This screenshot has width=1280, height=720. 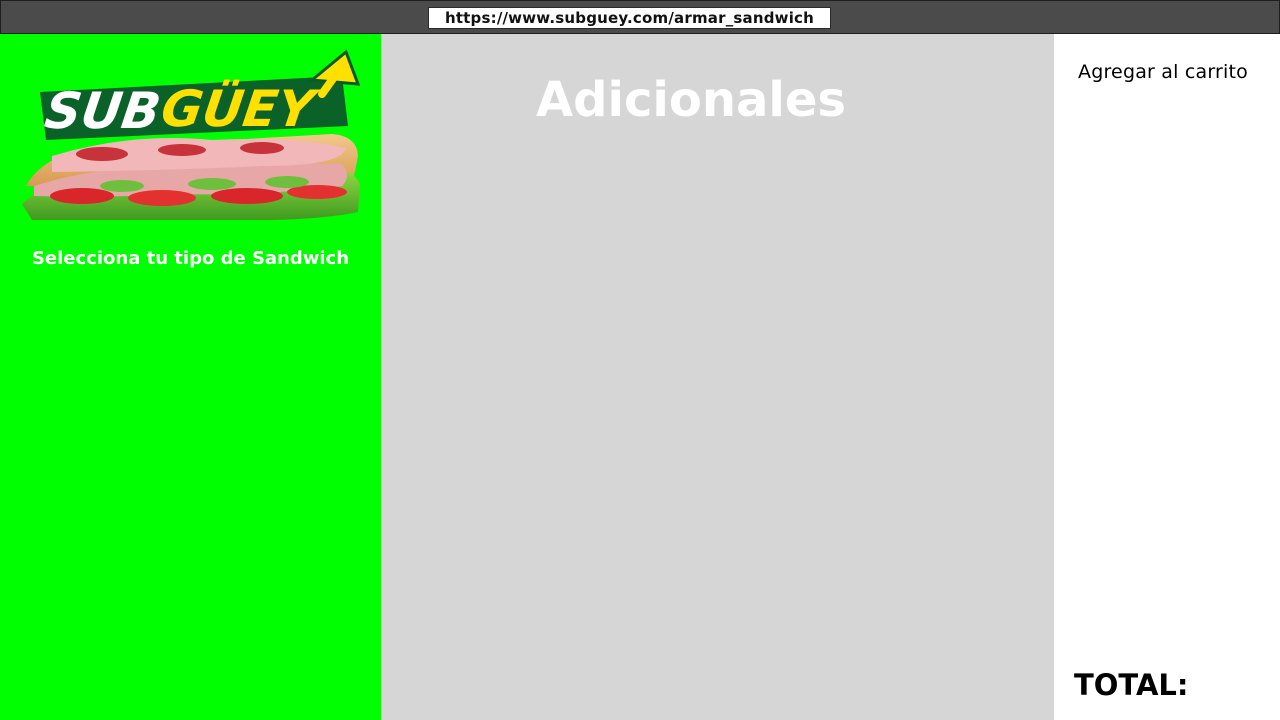 What do you see at coordinates (1176, 72) in the screenshot?
I see `add-to-cart-button: Agregar al carrito` at bounding box center [1176, 72].